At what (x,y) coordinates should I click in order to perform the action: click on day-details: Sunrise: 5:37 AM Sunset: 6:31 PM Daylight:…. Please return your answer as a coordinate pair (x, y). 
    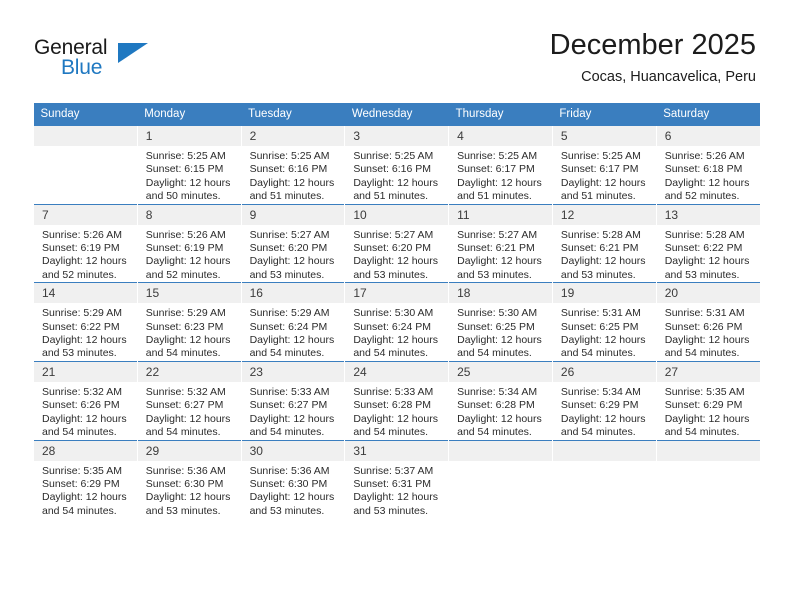
    Looking at the image, I should click on (396, 490).